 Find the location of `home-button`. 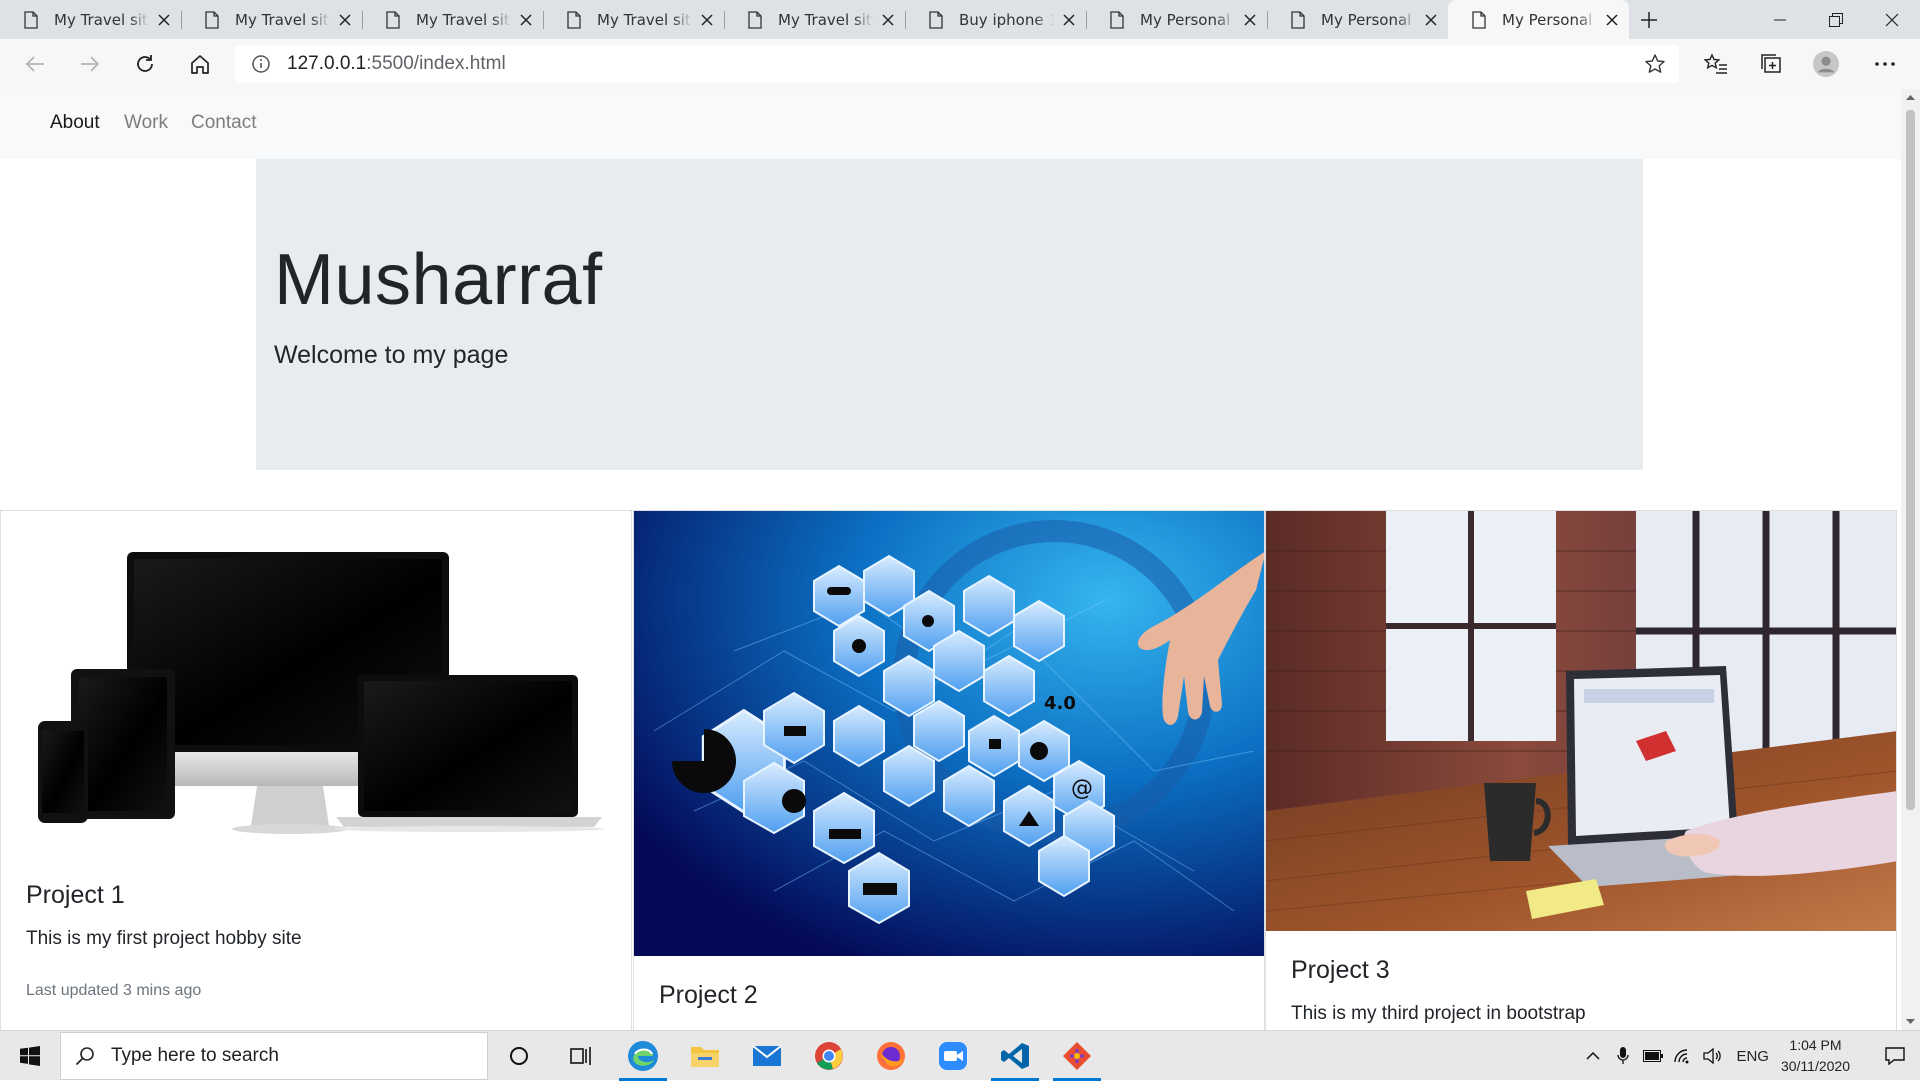

home-button is located at coordinates (200, 64).